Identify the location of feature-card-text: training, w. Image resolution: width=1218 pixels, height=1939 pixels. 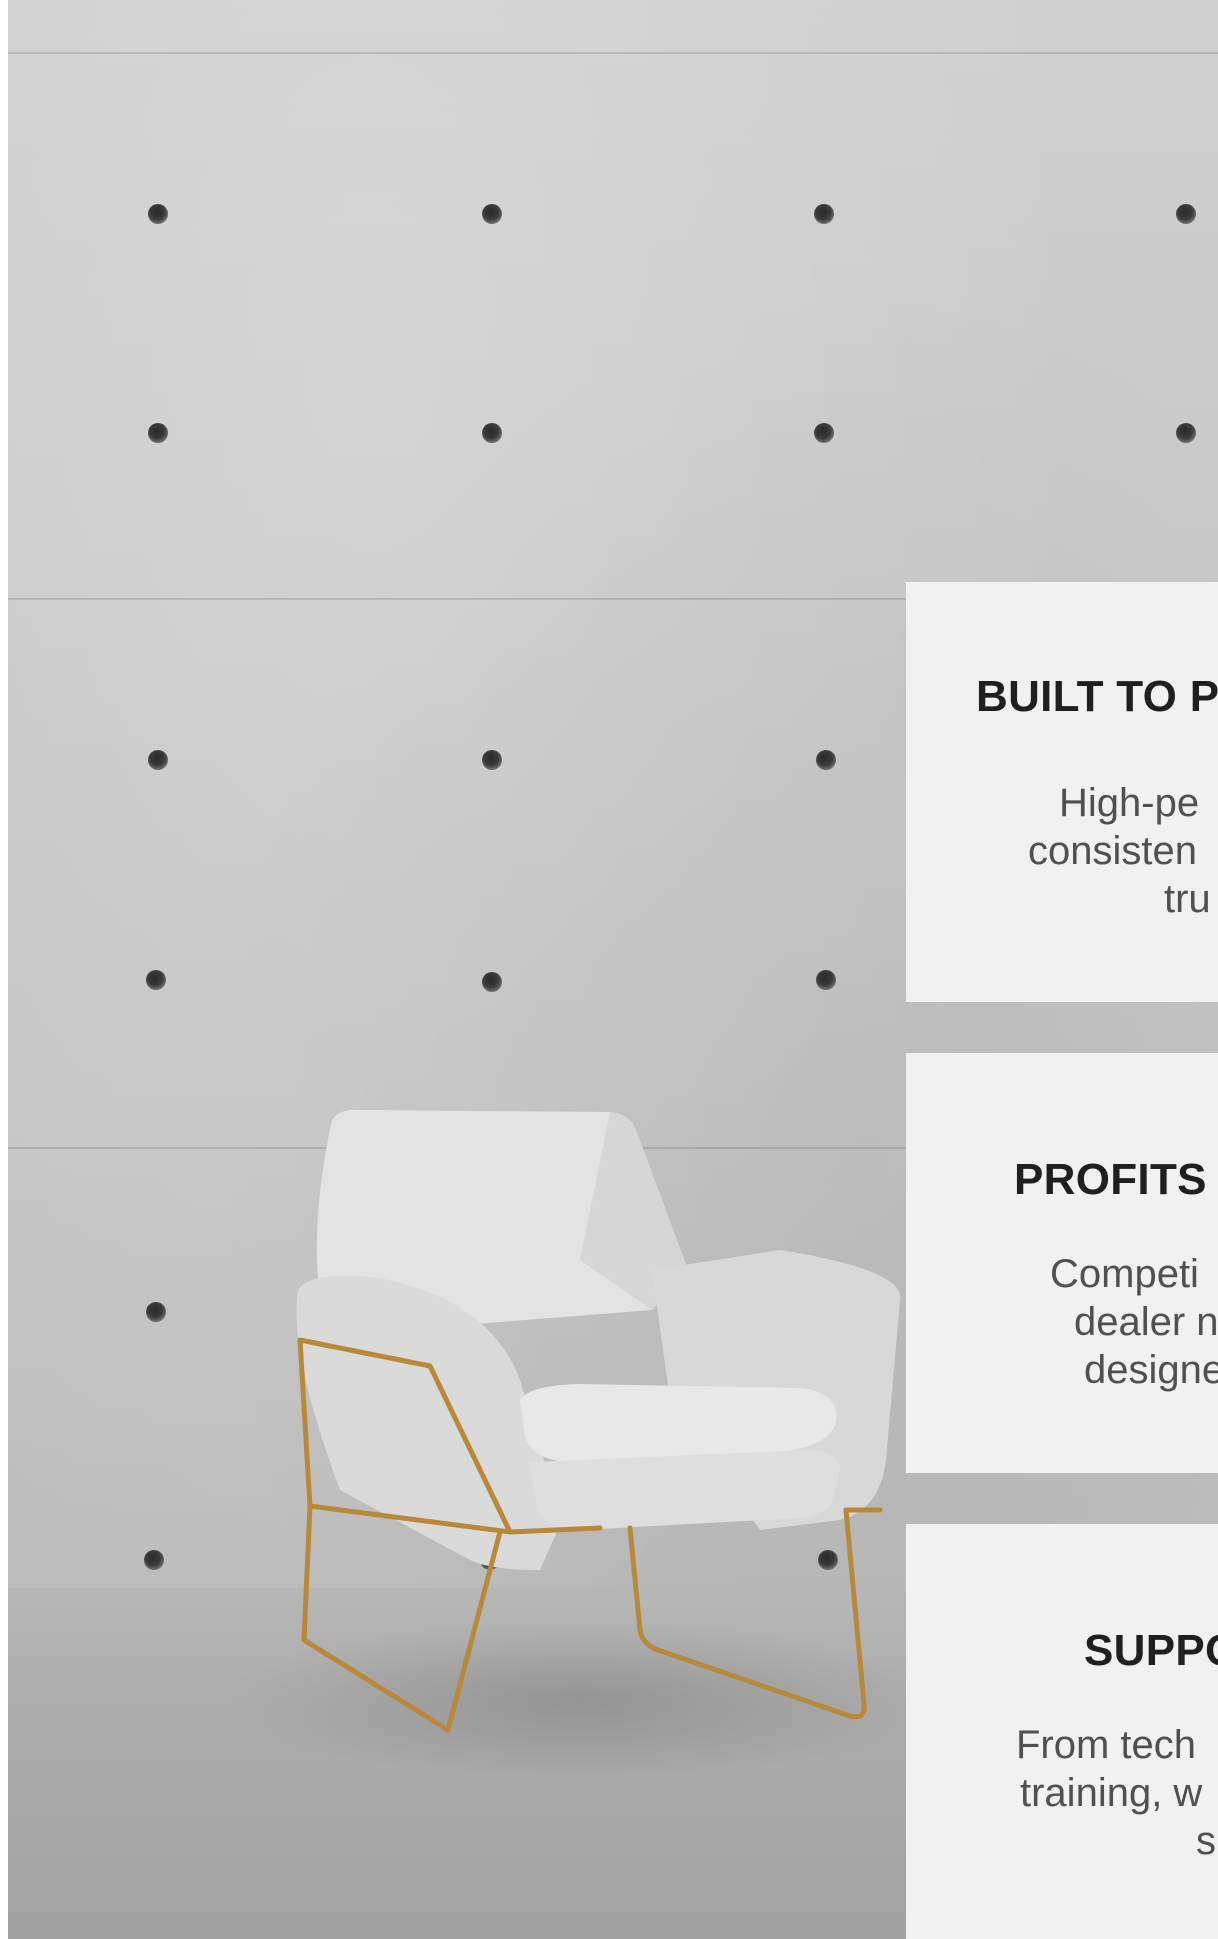
(1111, 1793).